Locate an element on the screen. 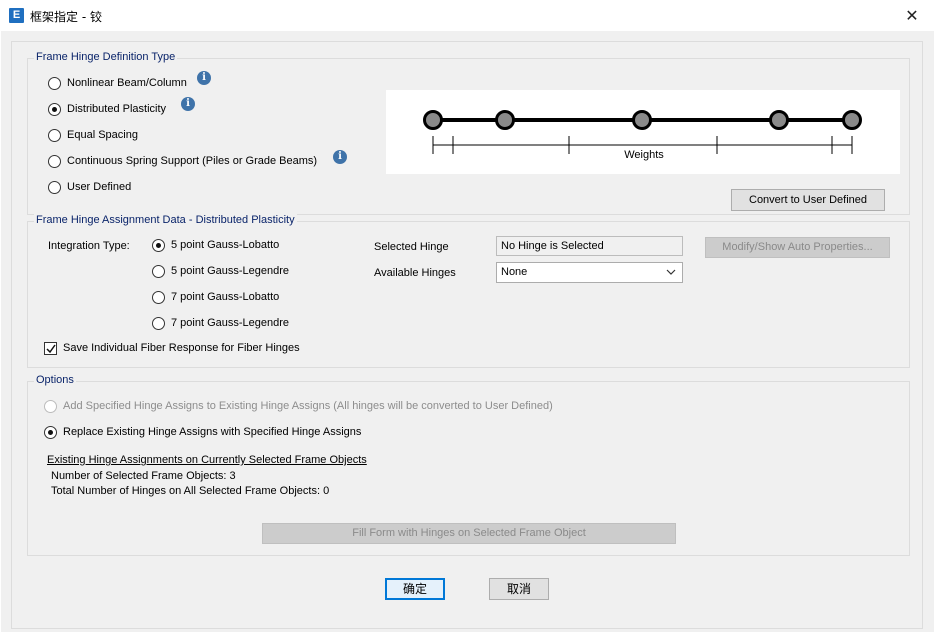  chevron-down-icon is located at coordinates (671, 272).